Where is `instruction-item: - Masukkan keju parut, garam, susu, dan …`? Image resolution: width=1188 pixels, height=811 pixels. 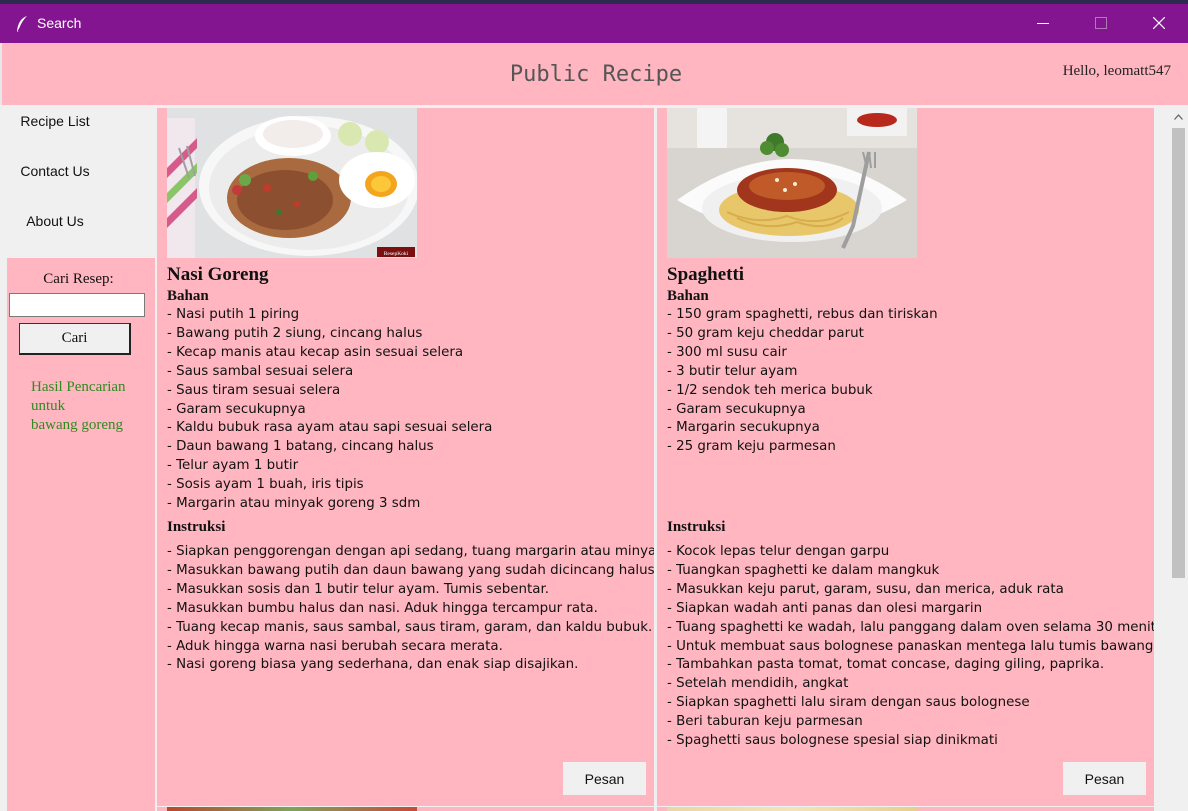 instruction-item: - Masukkan keju parut, garam, susu, dan … is located at coordinates (865, 589).